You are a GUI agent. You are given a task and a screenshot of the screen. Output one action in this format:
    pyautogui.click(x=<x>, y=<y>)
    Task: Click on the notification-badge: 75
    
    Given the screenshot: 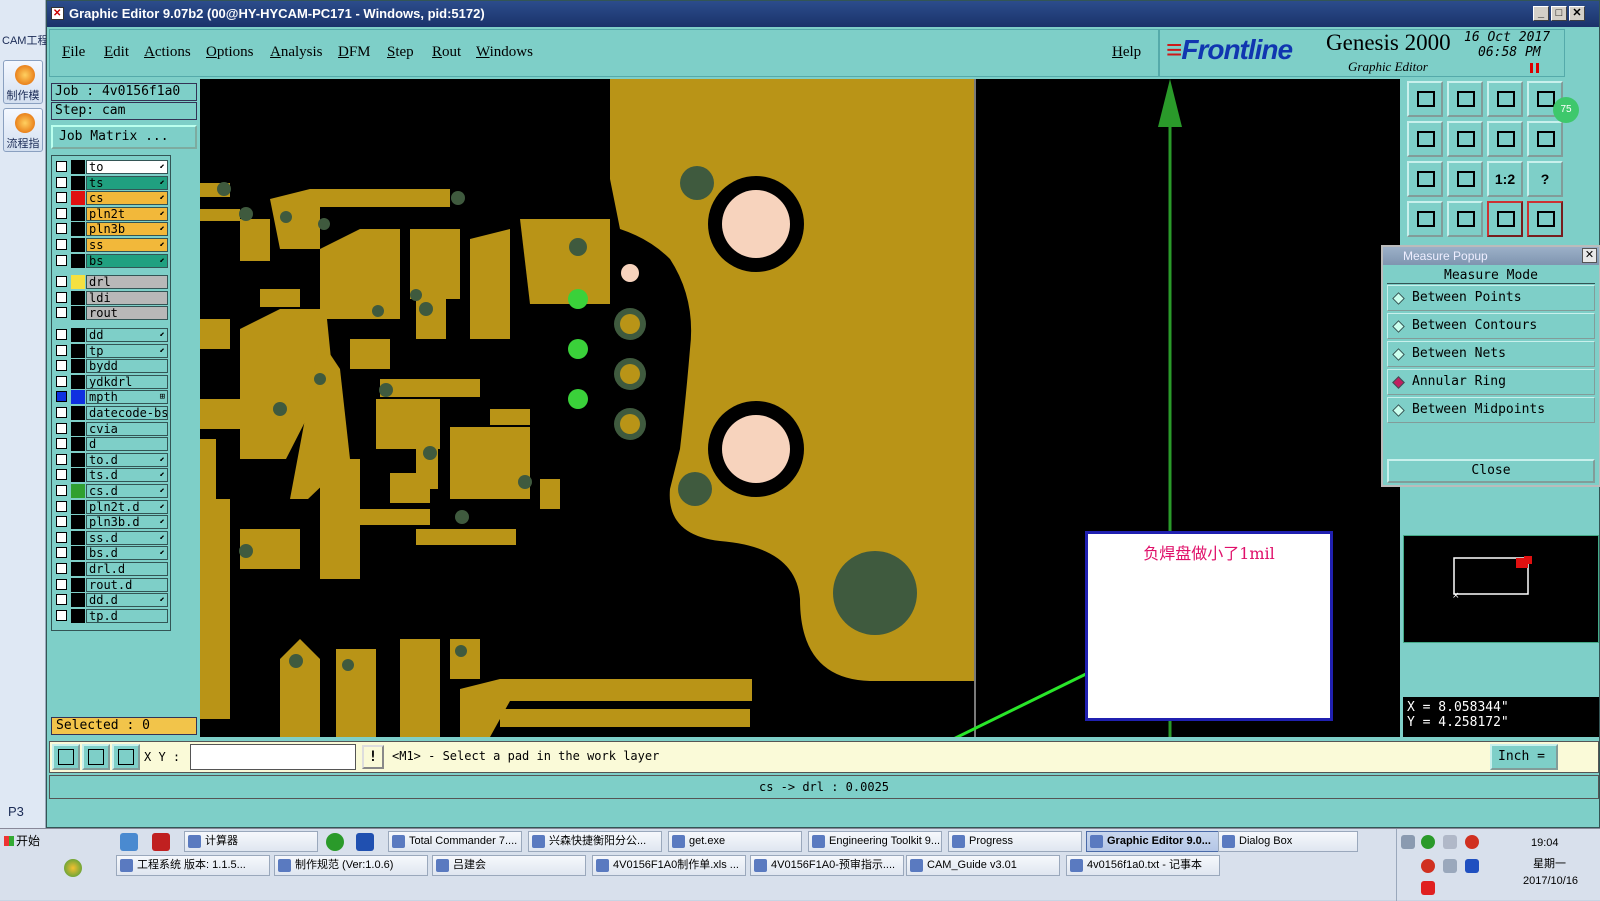 What is the action you would take?
    pyautogui.click(x=1566, y=110)
    